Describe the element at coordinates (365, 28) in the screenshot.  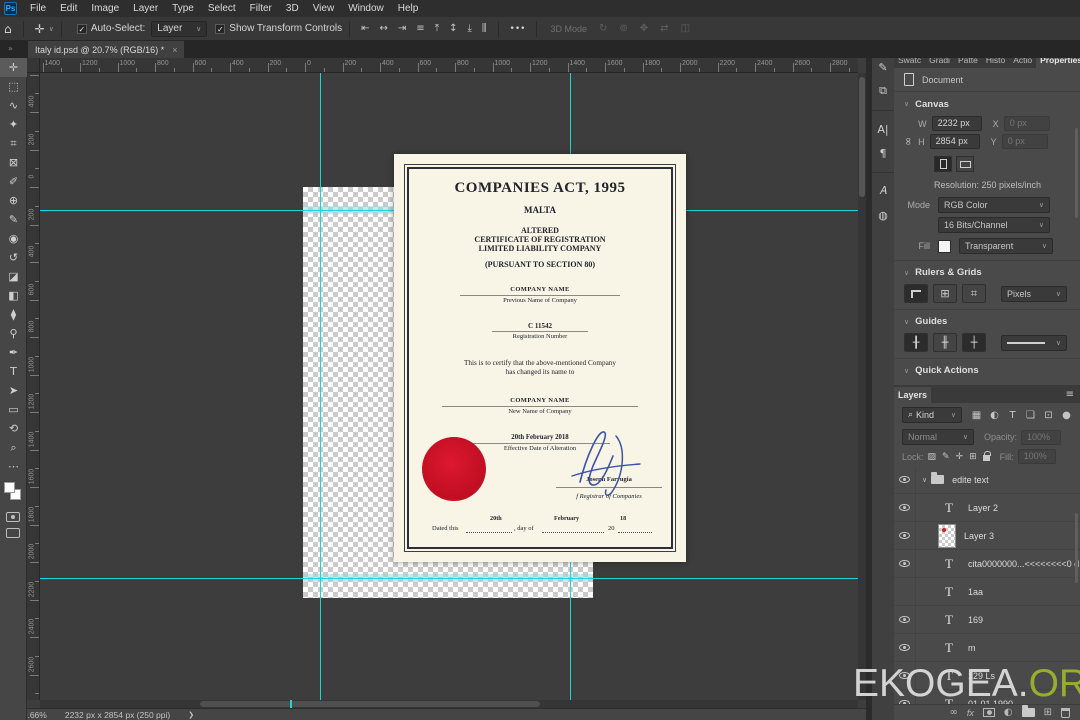
I see `align-left-edges-icon: ⇤` at that location.